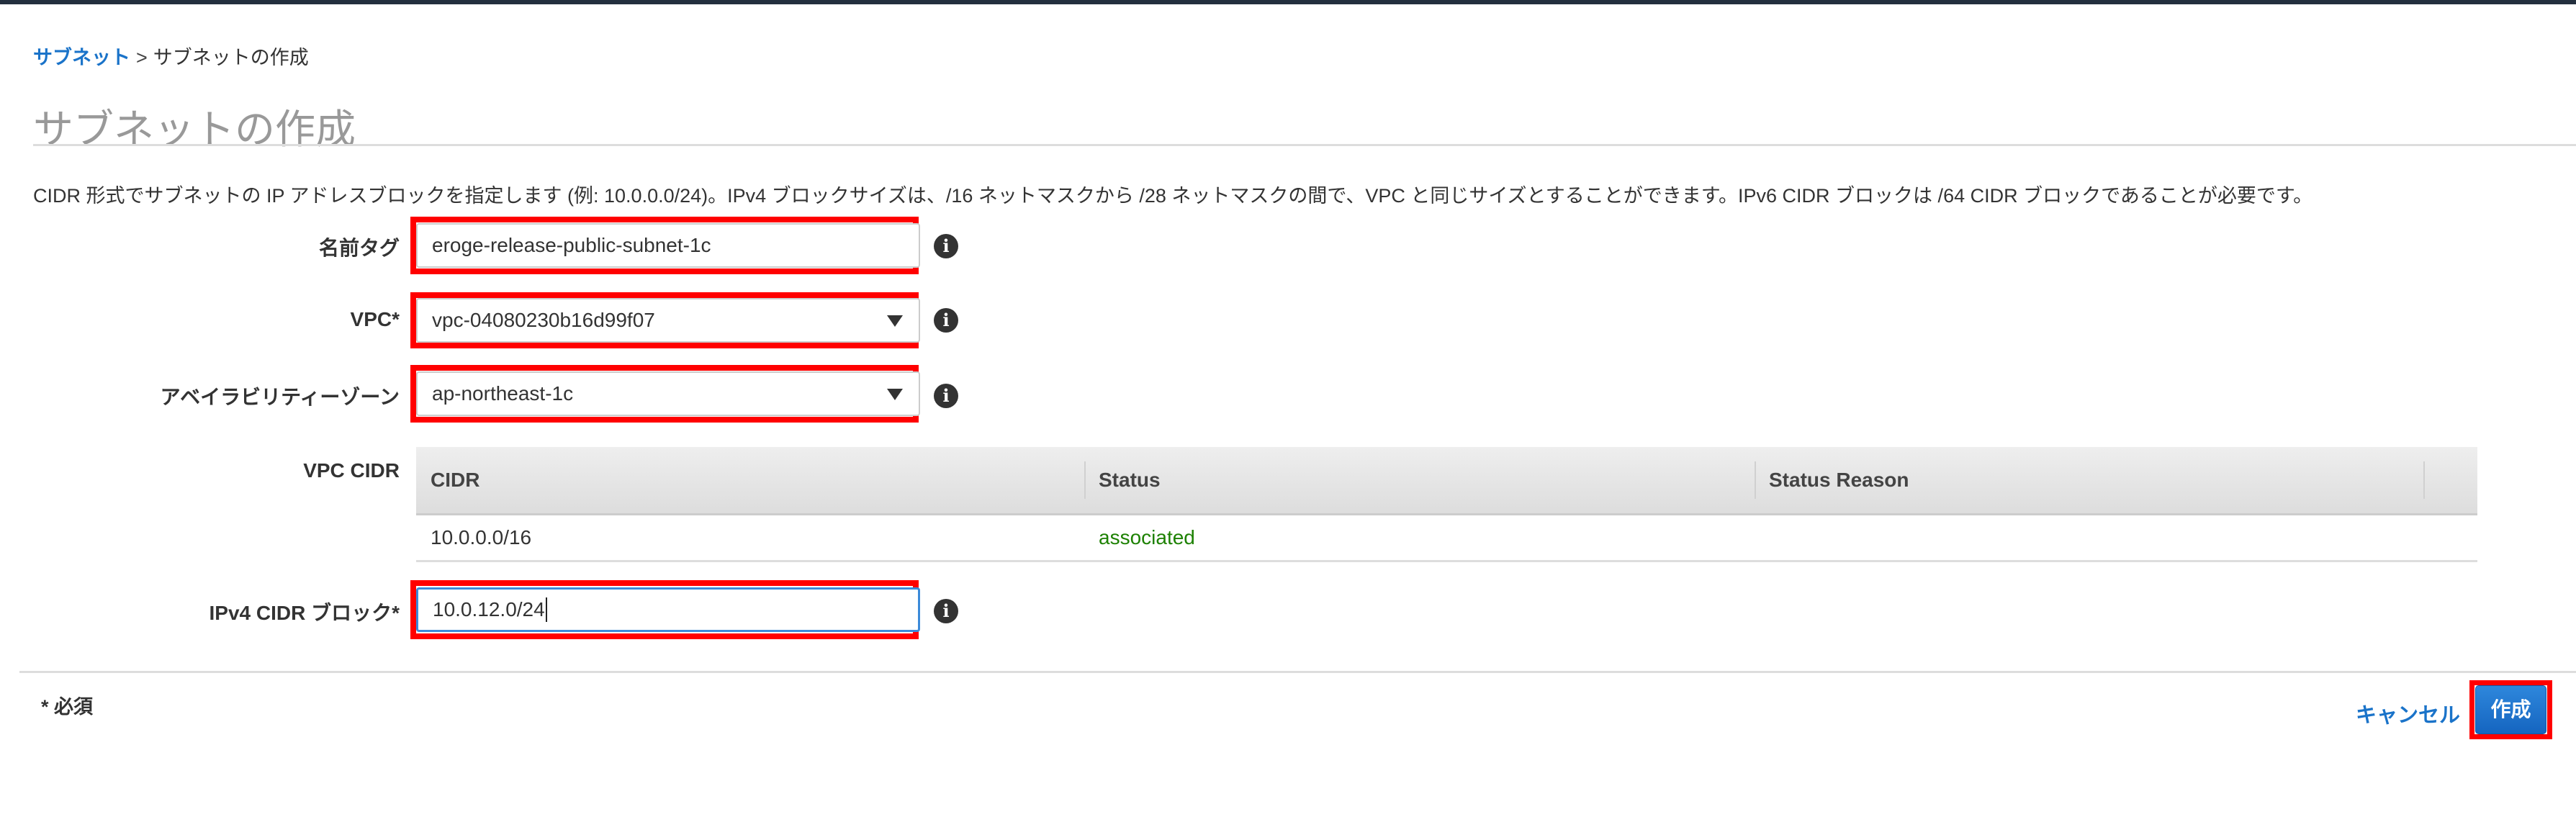 The height and width of the screenshot is (835, 2576). What do you see at coordinates (304, 613) in the screenshot?
I see `ipv4-cidr-label: IPv4 CIDR ブロック*` at bounding box center [304, 613].